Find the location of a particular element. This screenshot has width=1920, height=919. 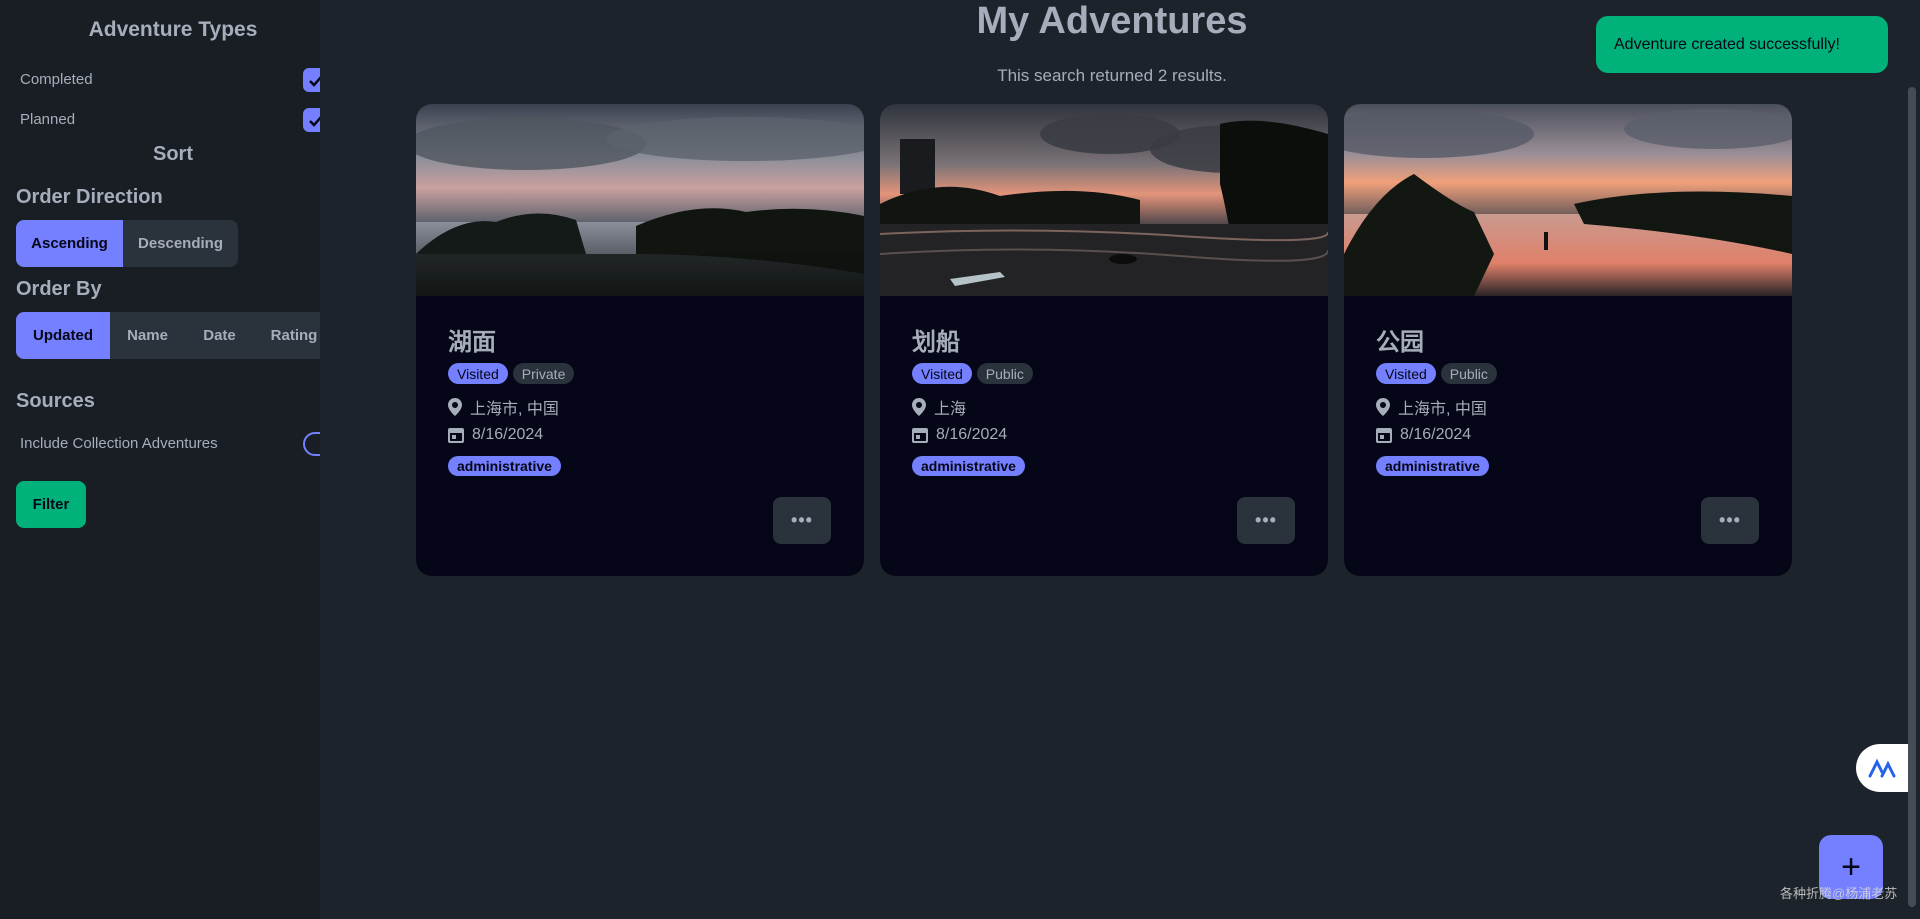

adventure-name: 公园 is located at coordinates (1400, 342).